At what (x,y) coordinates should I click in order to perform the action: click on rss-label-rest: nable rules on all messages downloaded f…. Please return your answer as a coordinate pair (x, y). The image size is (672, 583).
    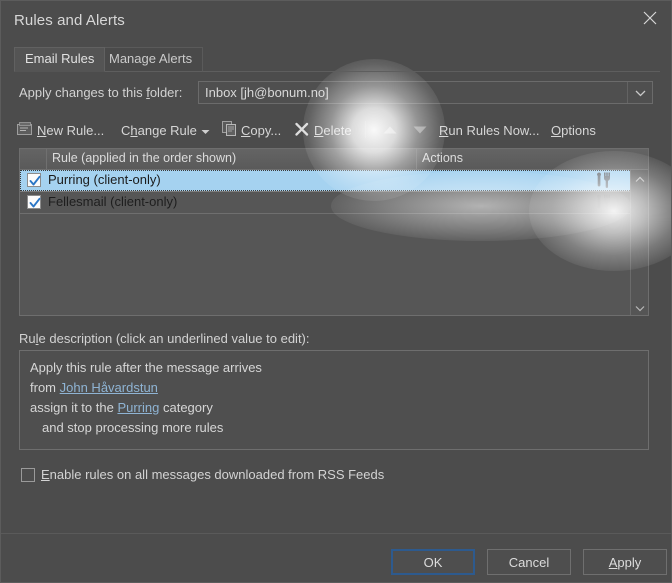
    Looking at the image, I should click on (217, 474).